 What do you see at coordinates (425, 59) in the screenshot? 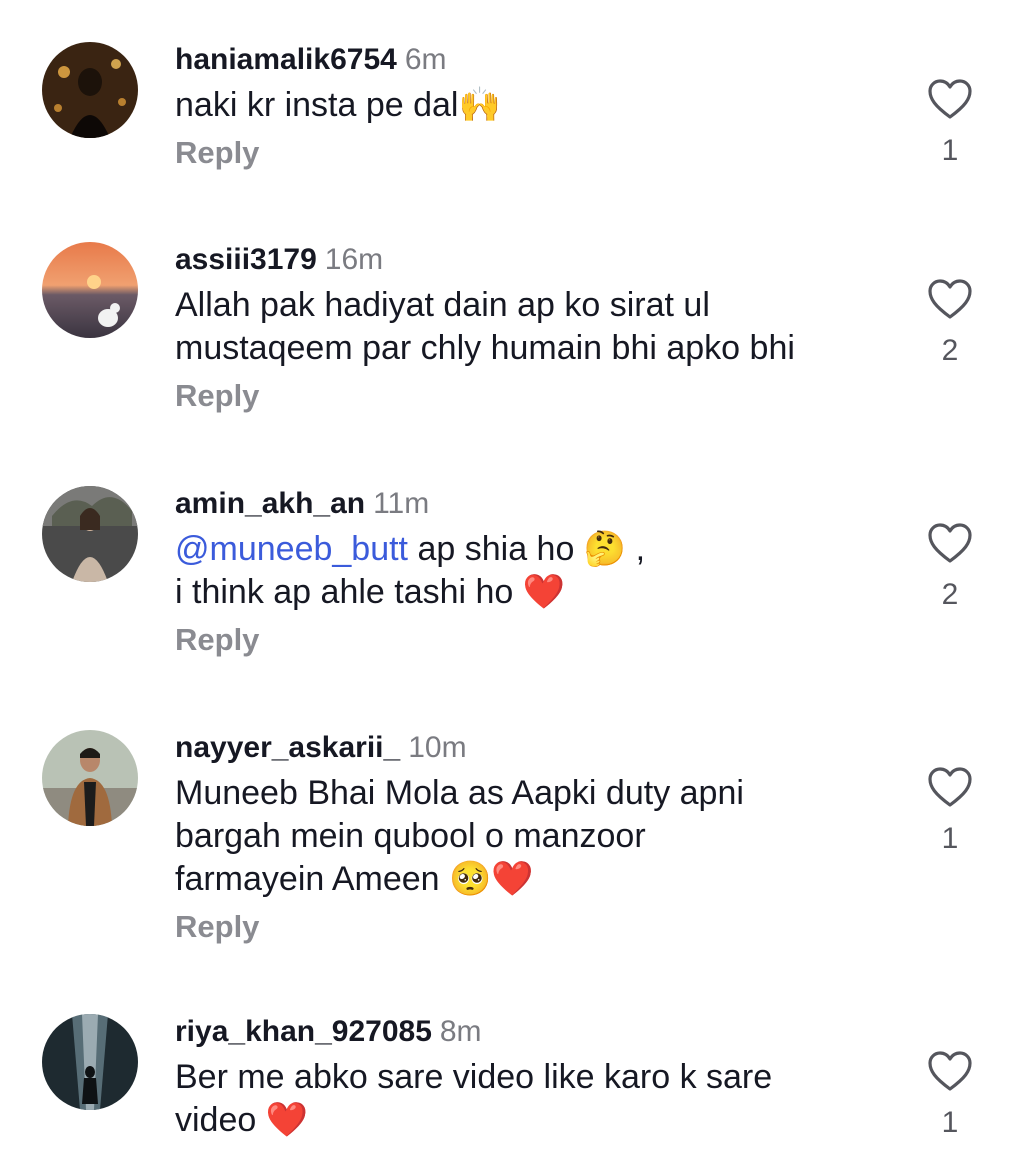
I see `timestamp: 6m` at bounding box center [425, 59].